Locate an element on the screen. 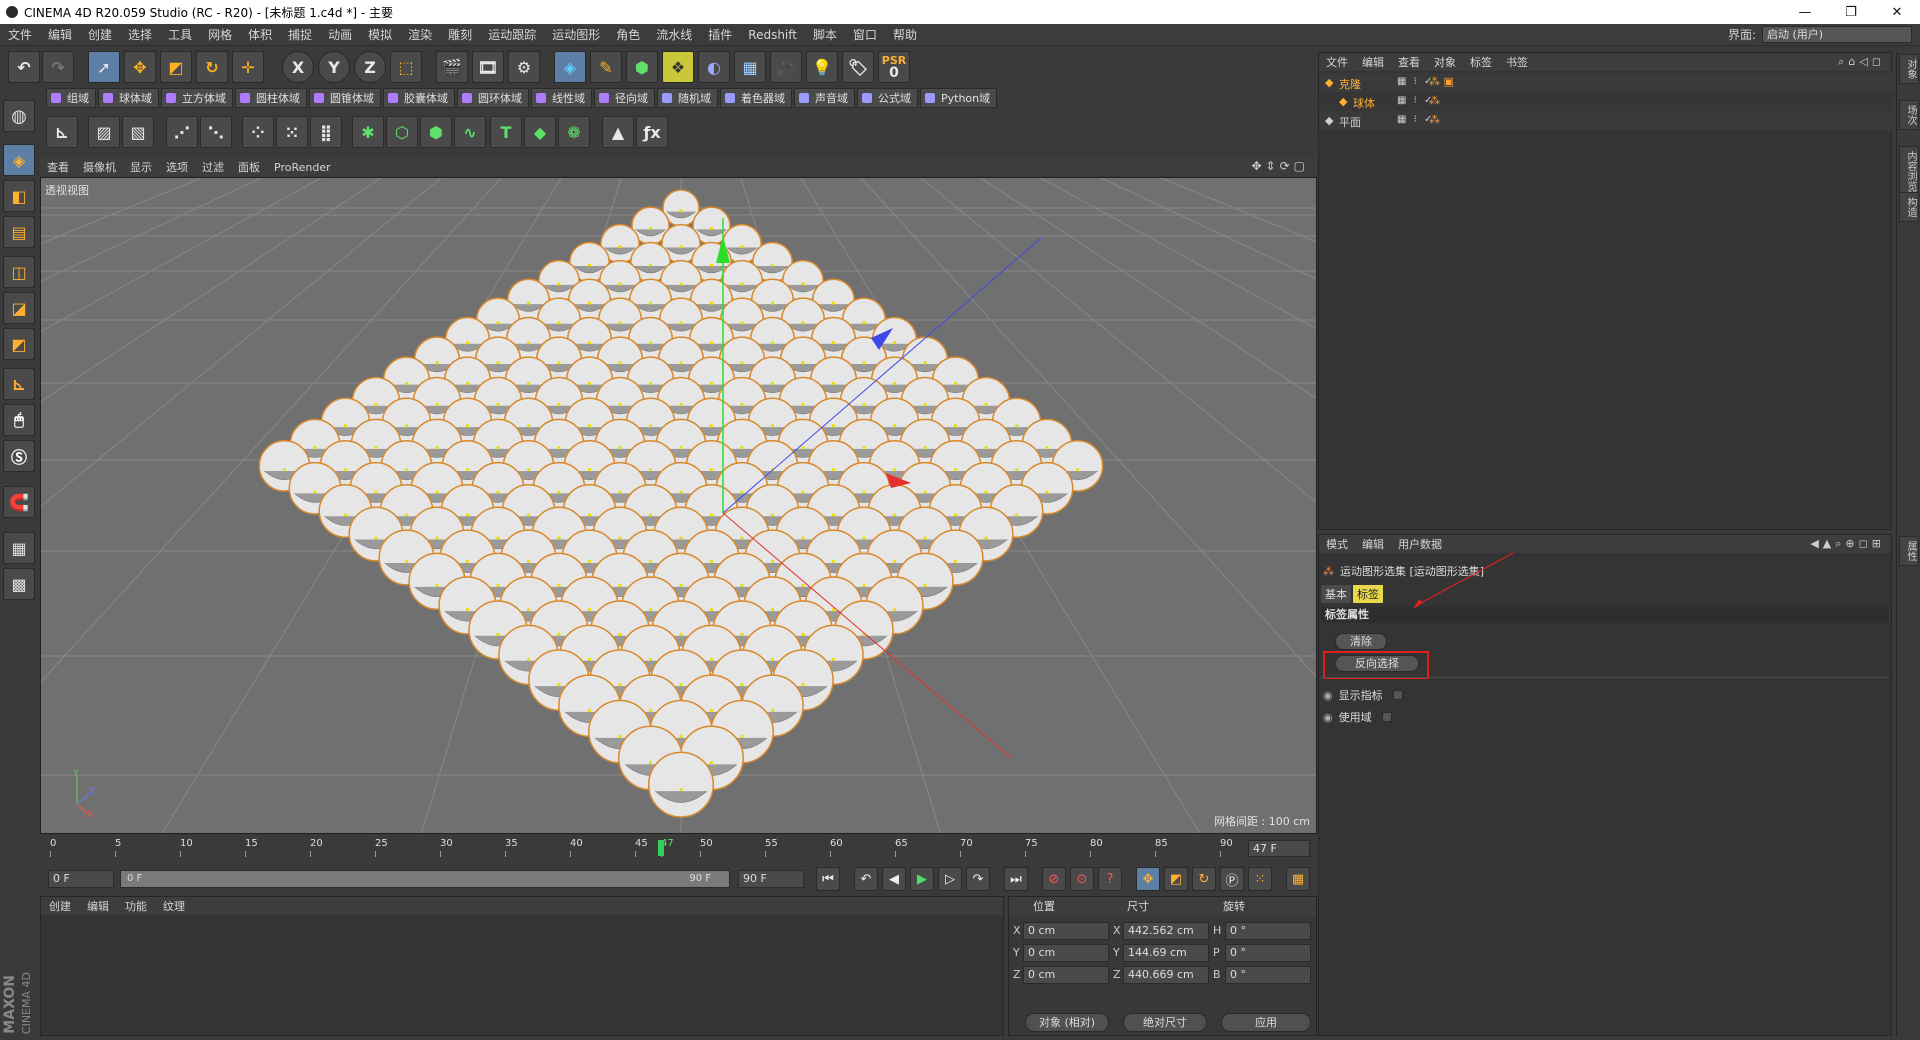 The image size is (1920, 1040). menu-snap: 捕捉 is located at coordinates (300, 34).